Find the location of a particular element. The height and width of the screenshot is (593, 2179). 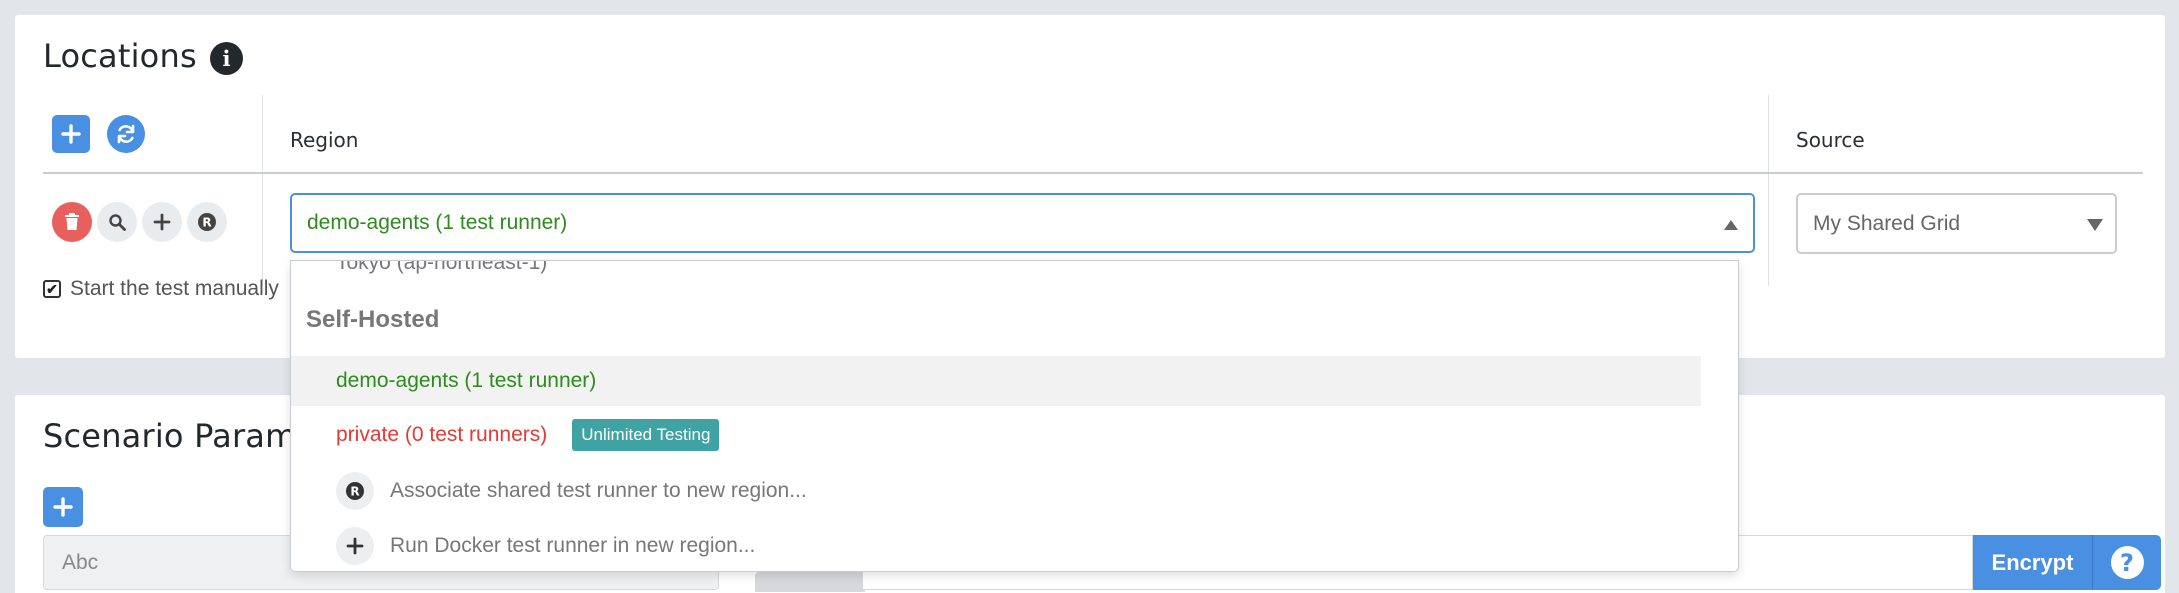

info-circle-icon: i is located at coordinates (226, 58).